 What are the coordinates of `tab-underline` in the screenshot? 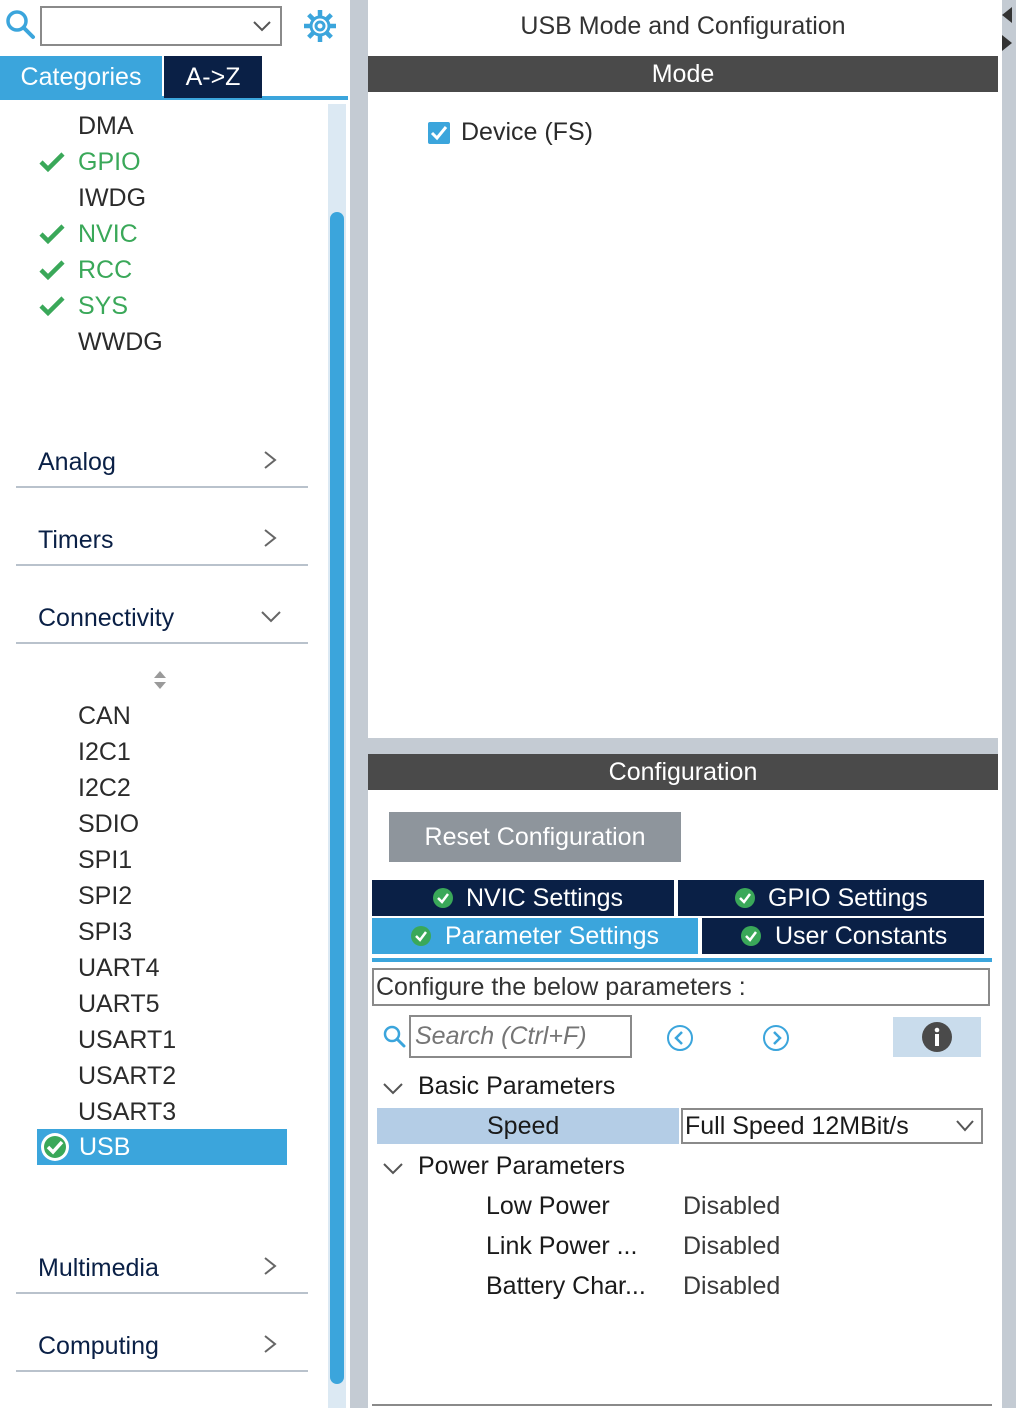 It's located at (682, 960).